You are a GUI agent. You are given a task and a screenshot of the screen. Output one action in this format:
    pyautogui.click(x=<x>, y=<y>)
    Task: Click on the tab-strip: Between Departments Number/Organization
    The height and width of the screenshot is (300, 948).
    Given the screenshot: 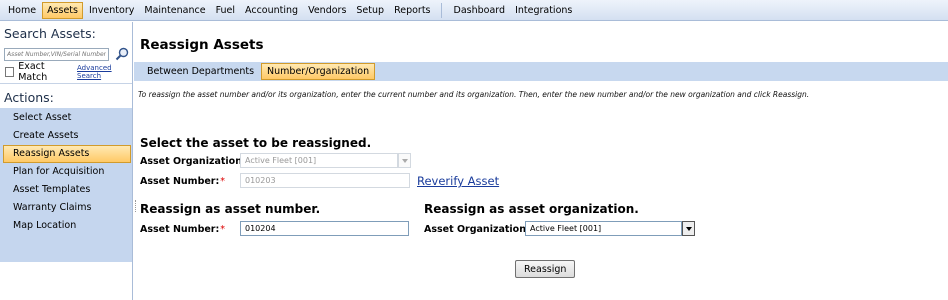 What is the action you would take?
    pyautogui.click(x=541, y=71)
    